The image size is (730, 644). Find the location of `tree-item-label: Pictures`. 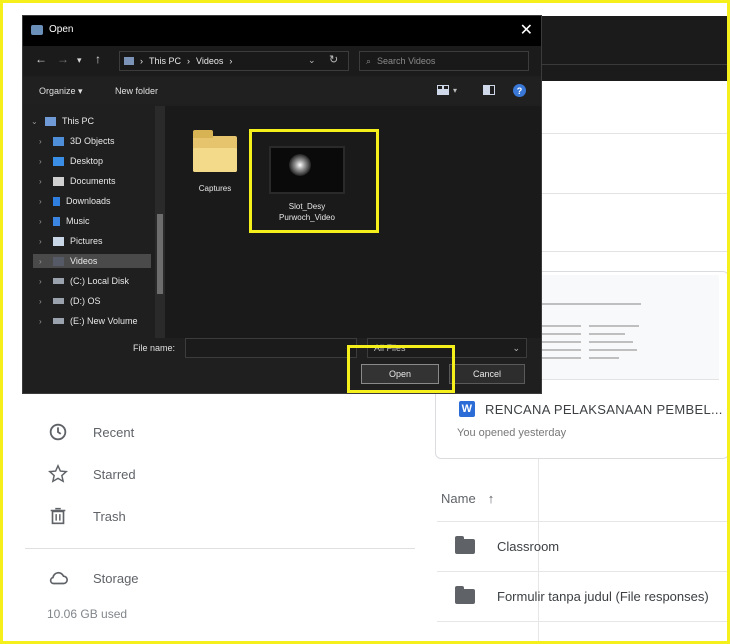

tree-item-label: Pictures is located at coordinates (86, 241).